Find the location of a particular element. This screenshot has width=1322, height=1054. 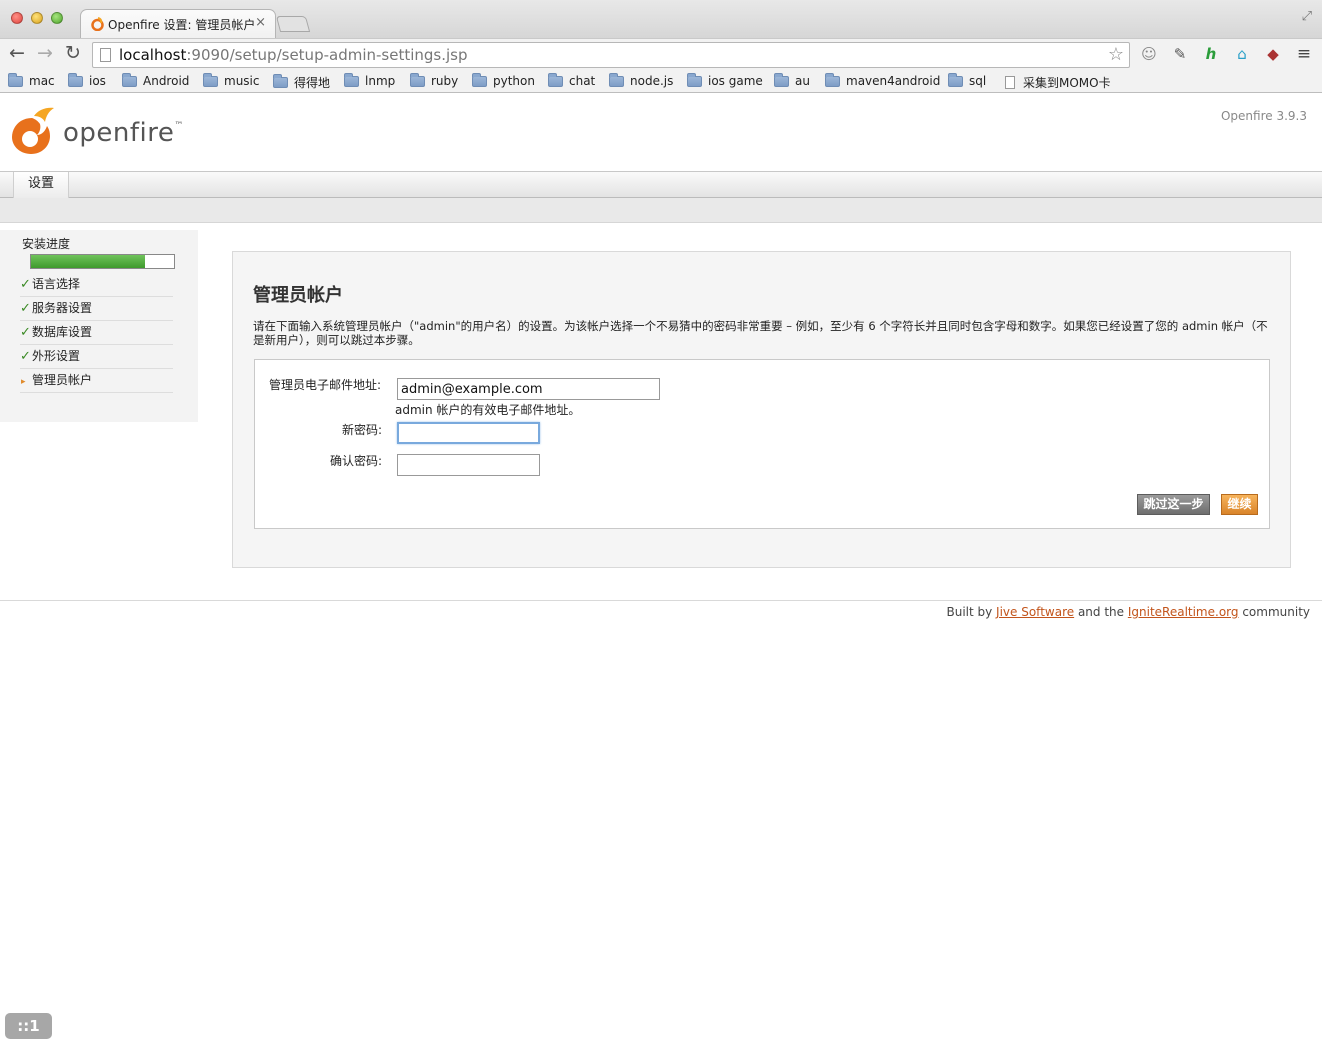

back-arrow-icon: ← is located at coordinates (17, 53).